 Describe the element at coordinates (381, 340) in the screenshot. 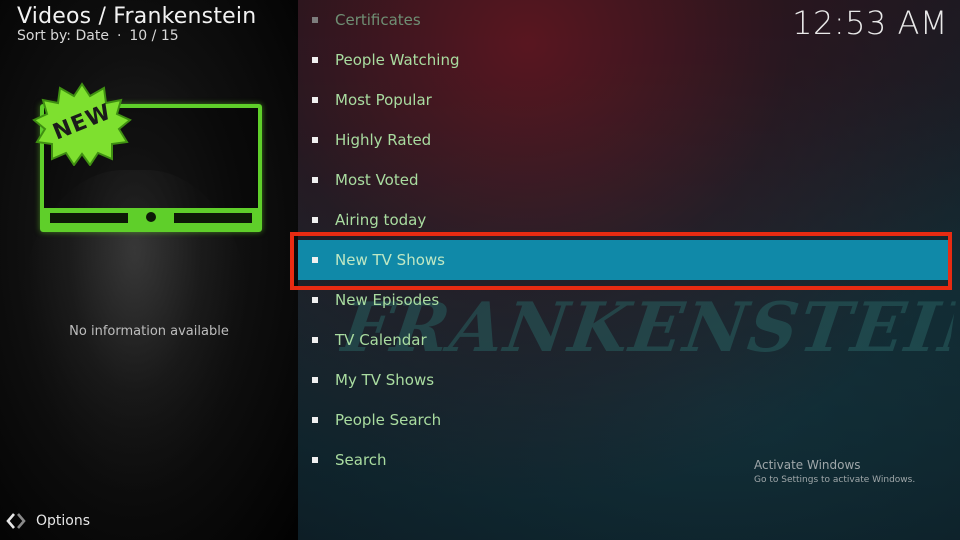

I see `menu-item-label: TV Calendar` at that location.